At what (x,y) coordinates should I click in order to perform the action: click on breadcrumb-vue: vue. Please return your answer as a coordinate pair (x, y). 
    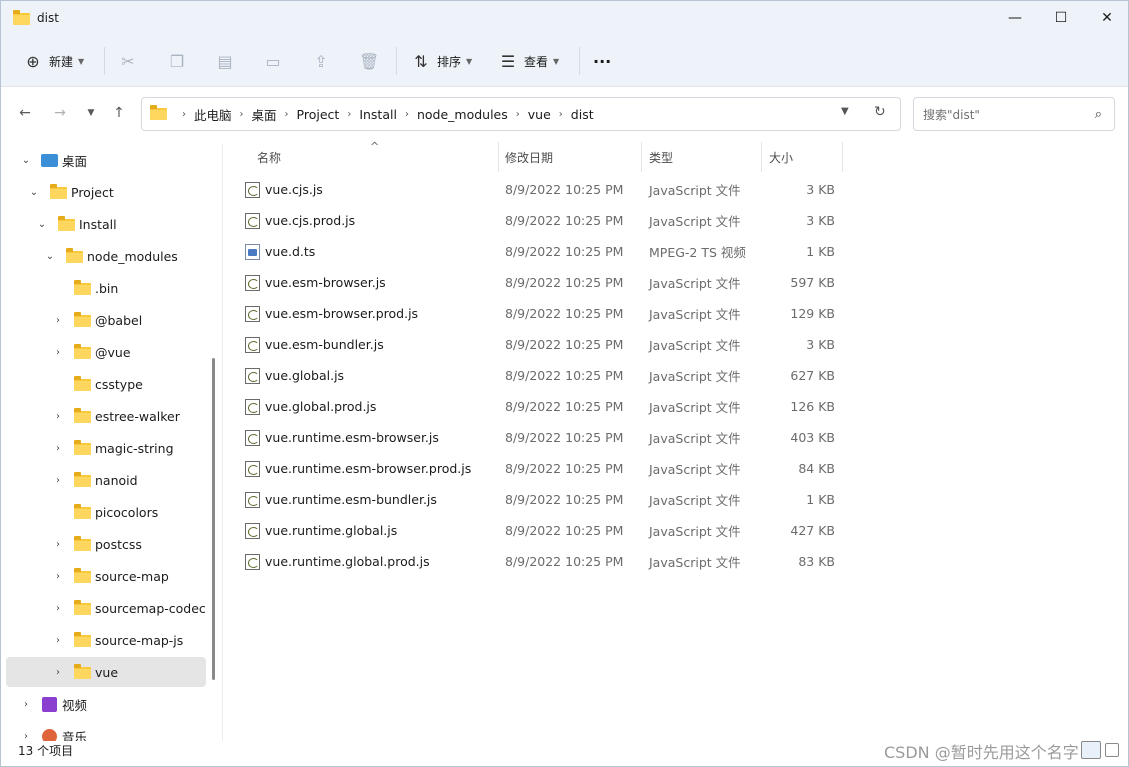
    Looking at the image, I should click on (539, 114).